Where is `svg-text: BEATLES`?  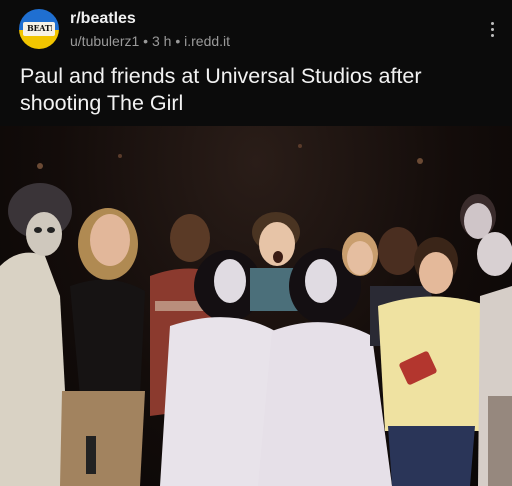 svg-text: BEATLES is located at coordinates (39, 27).